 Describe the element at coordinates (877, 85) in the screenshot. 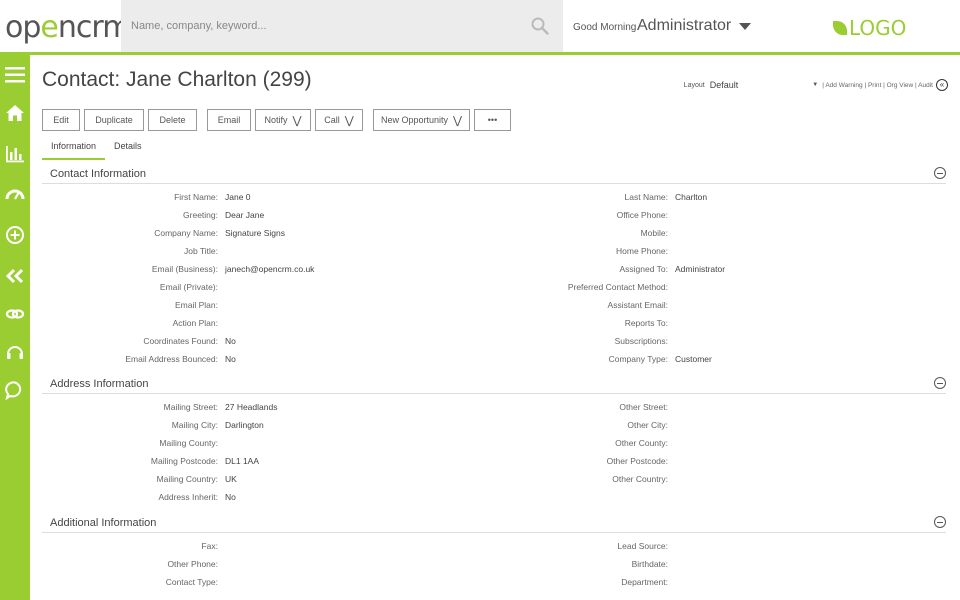

I see `page-links: | Add Warning | Print | Org View | Audit` at that location.